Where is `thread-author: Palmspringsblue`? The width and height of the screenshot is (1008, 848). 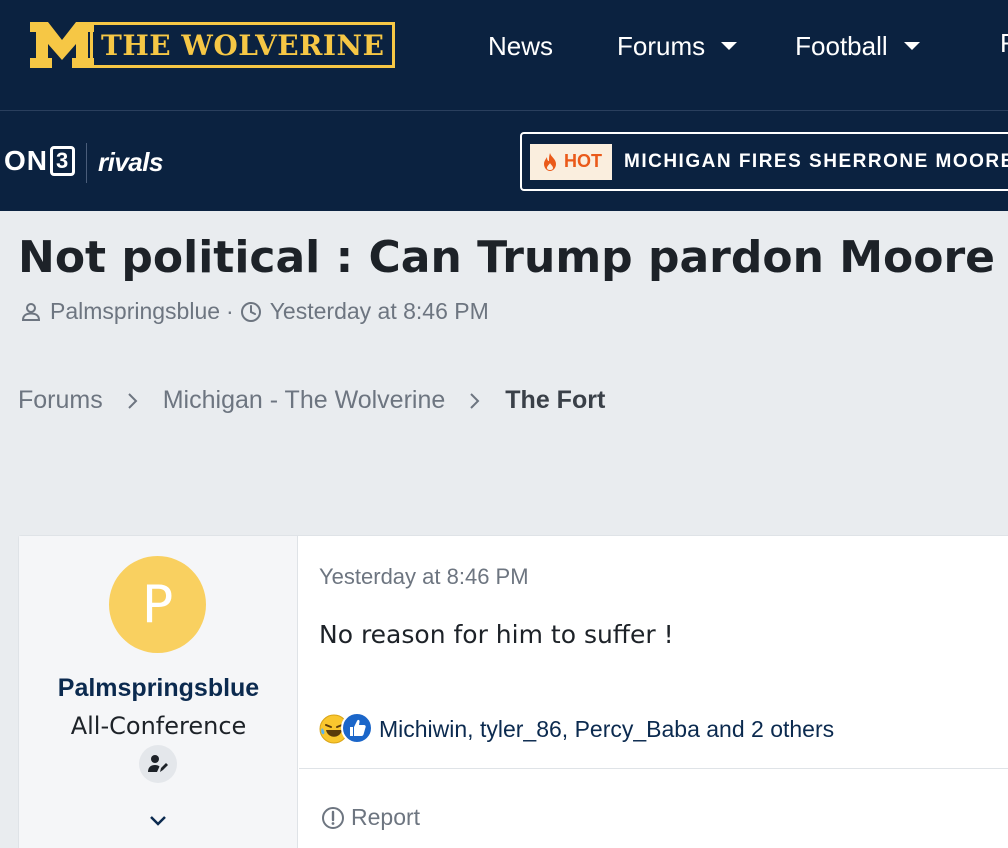 thread-author: Palmspringsblue is located at coordinates (135, 311).